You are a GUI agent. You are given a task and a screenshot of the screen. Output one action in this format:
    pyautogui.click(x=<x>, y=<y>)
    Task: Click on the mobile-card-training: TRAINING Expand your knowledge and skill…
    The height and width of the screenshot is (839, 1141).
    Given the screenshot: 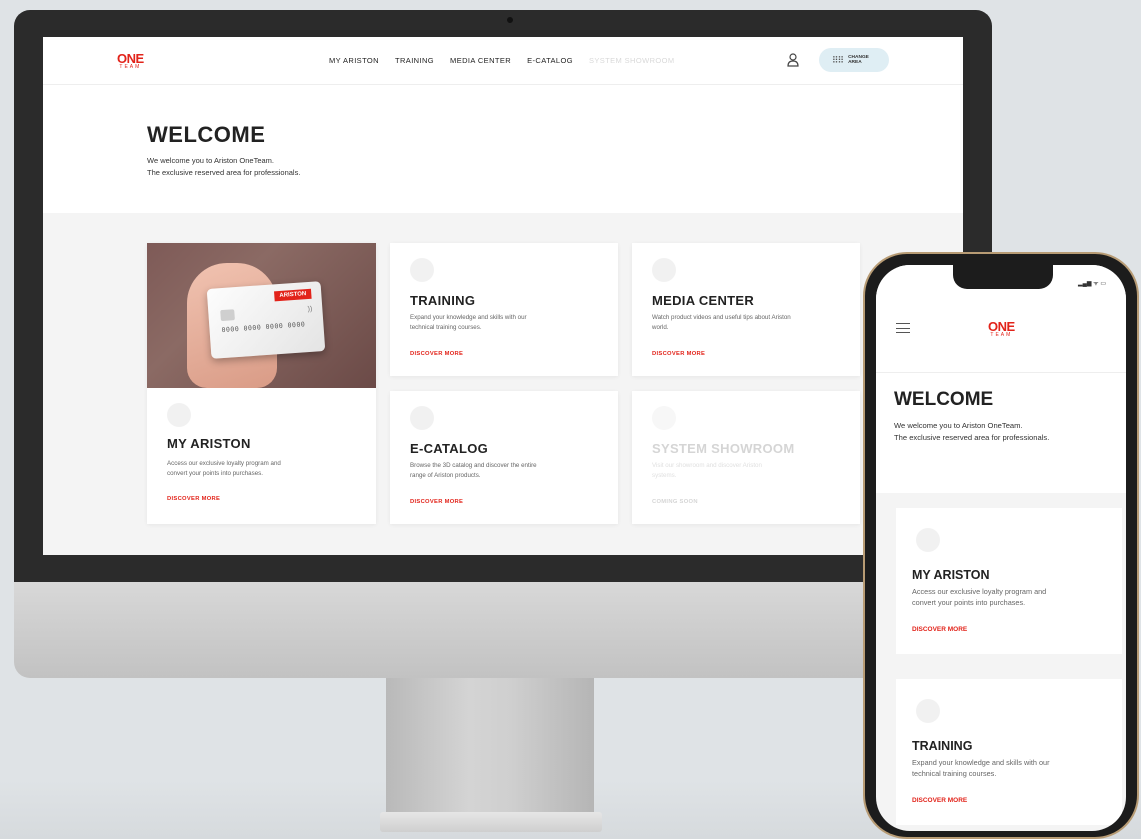 What is the action you would take?
    pyautogui.click(x=1009, y=752)
    